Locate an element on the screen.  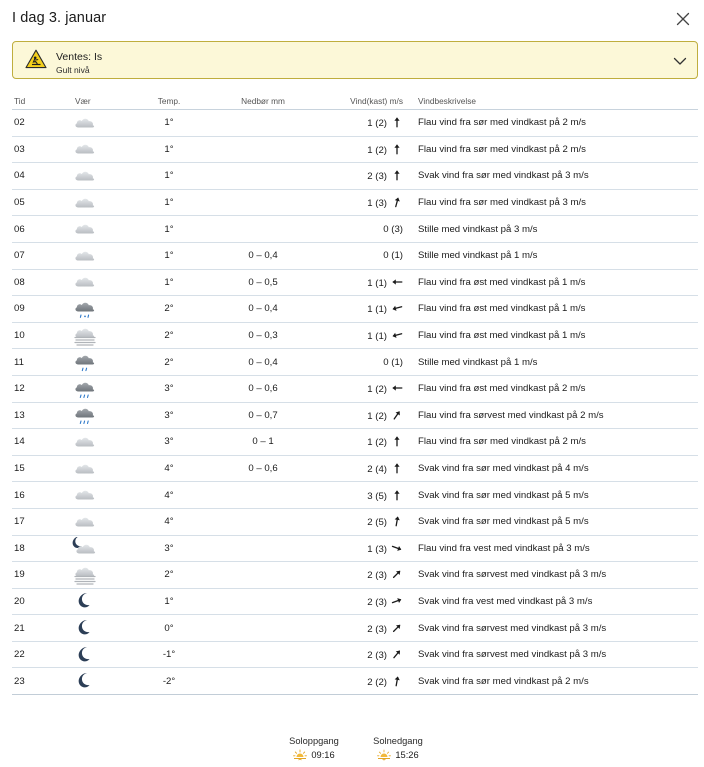
hour-cell: 04 is located at coordinates (38, 176).